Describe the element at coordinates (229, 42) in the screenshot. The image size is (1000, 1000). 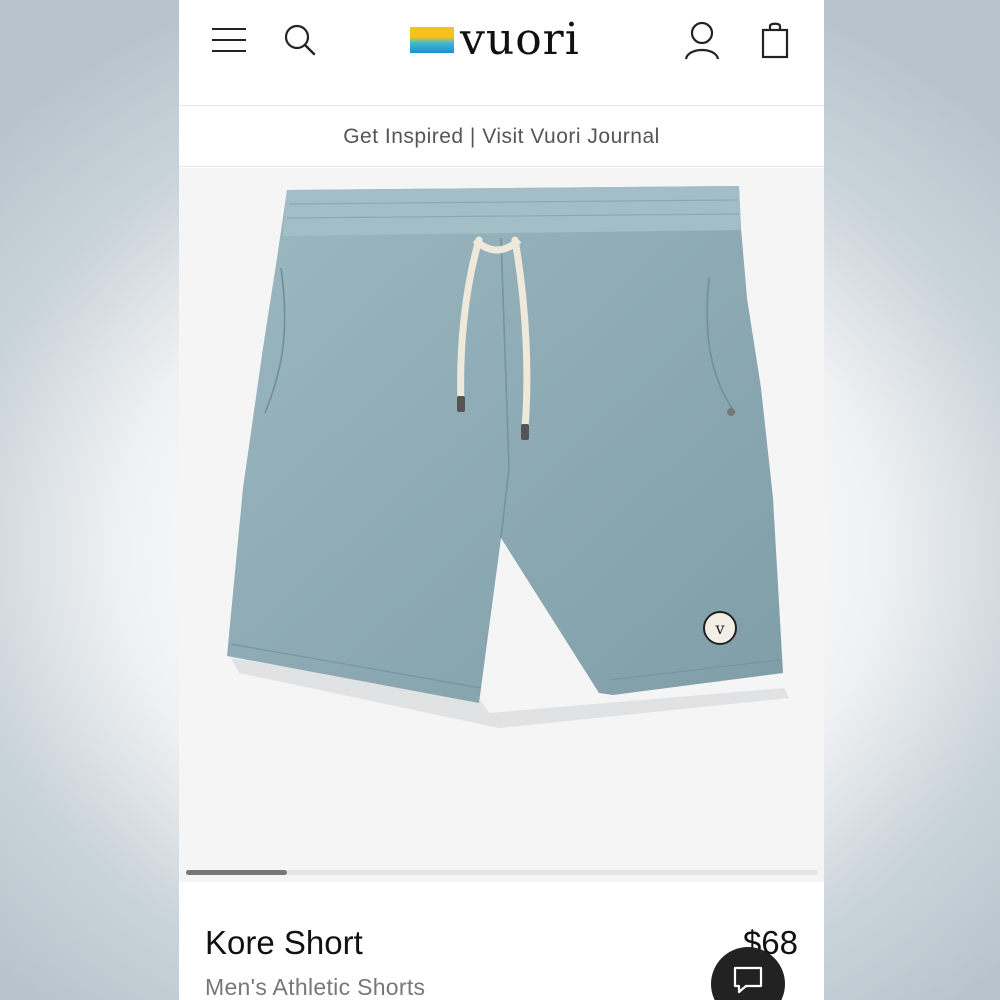
I see `hamburger-menu-icon` at that location.